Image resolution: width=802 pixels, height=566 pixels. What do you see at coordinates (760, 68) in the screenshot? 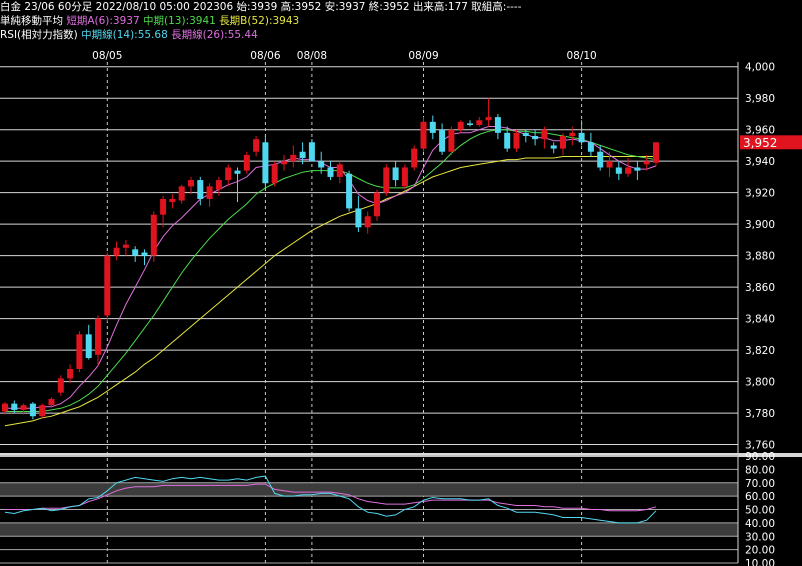
I see `price-tick-label: 4,000` at bounding box center [760, 68].